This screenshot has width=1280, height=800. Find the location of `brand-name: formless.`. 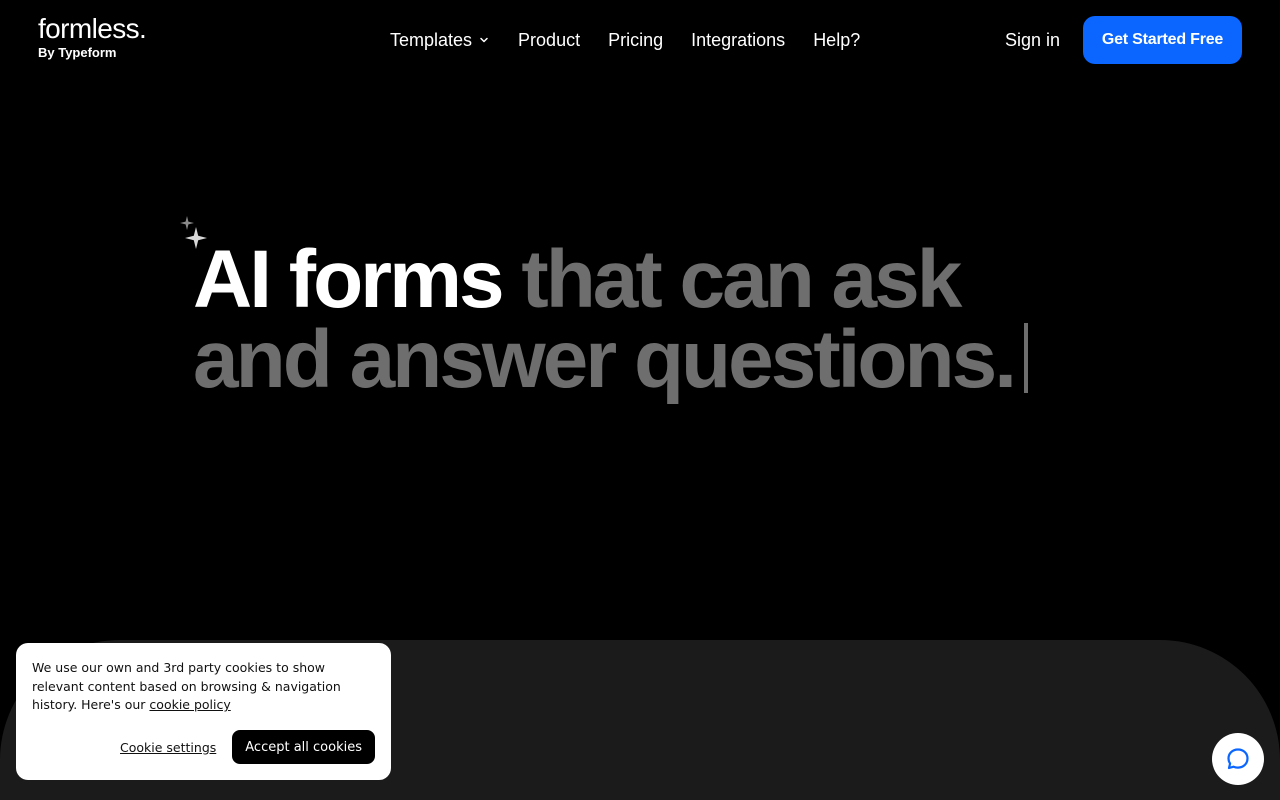

brand-name: formless. is located at coordinates (92, 28).